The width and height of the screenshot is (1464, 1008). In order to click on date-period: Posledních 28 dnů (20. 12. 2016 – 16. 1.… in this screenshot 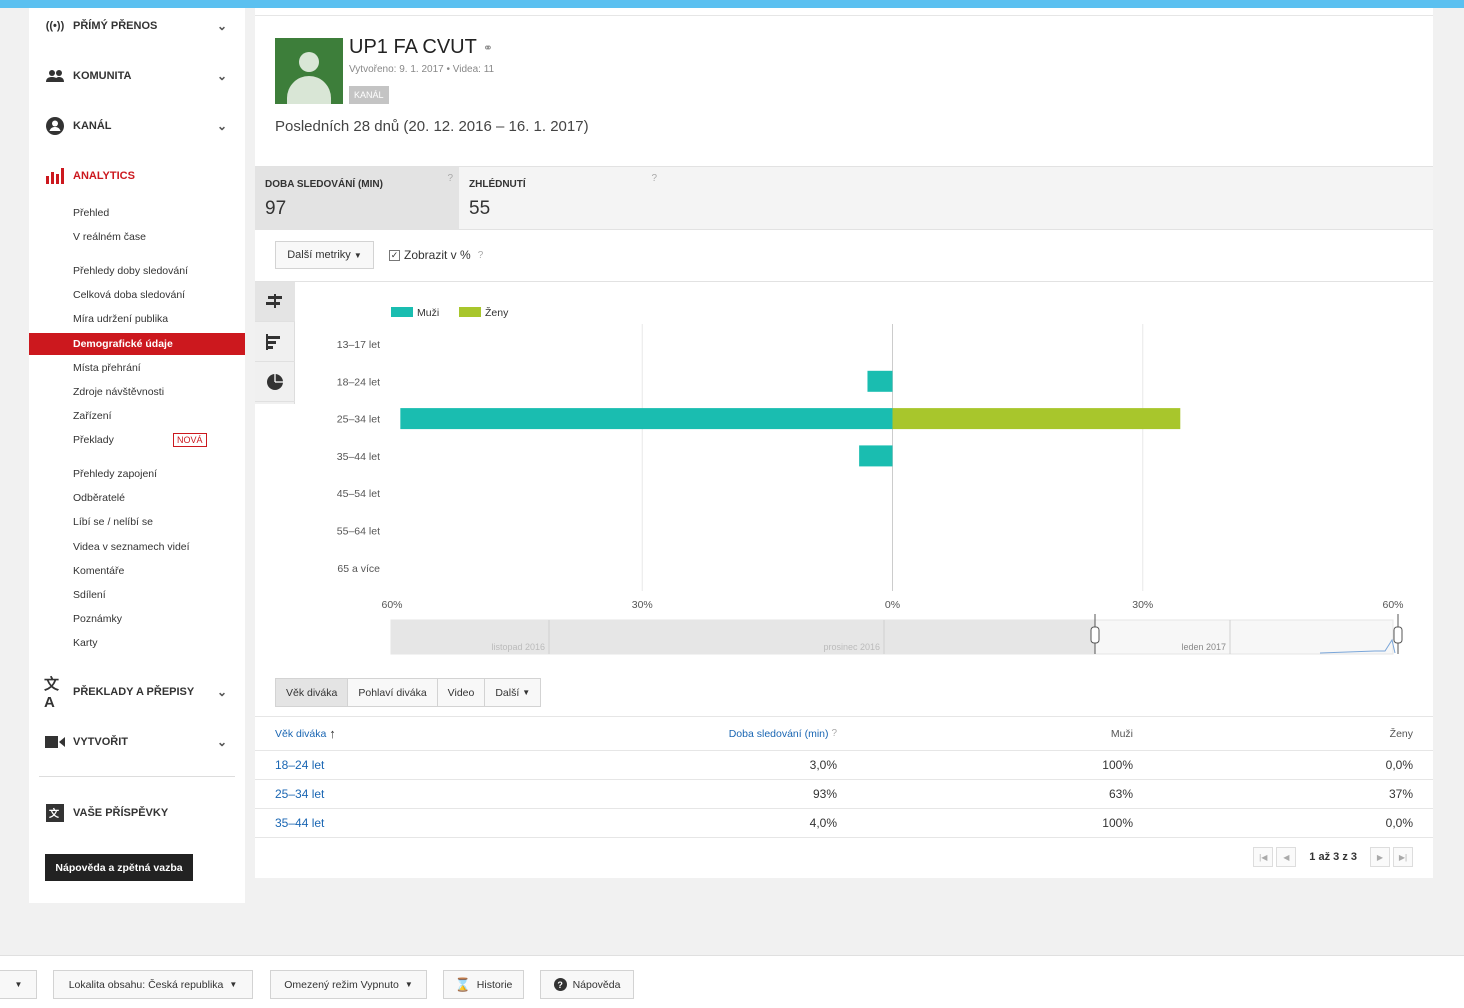, I will do `click(432, 126)`.